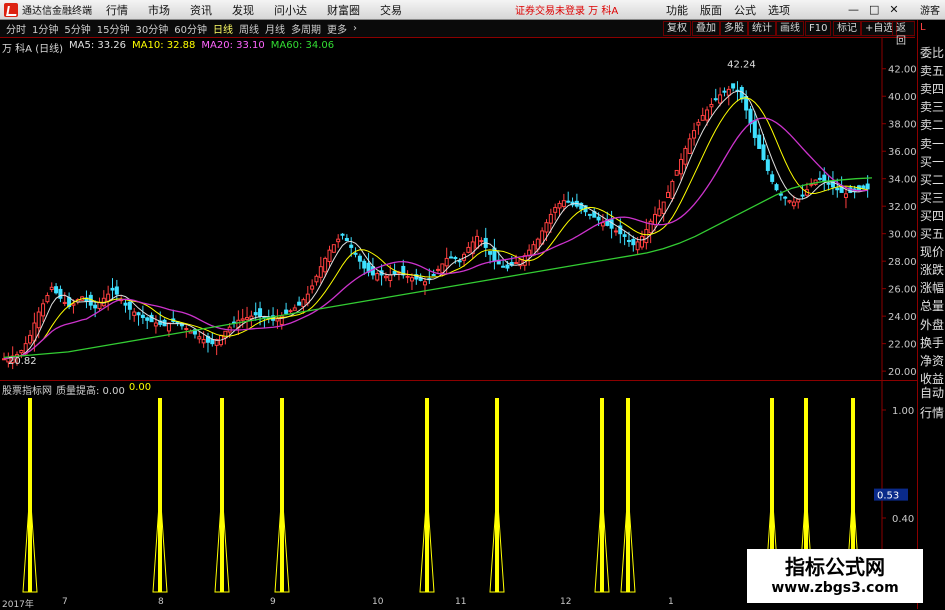 Image resolution: width=945 pixels, height=610 pixels. What do you see at coordinates (223, 28) in the screenshot?
I see `period-day: 日线` at bounding box center [223, 28].